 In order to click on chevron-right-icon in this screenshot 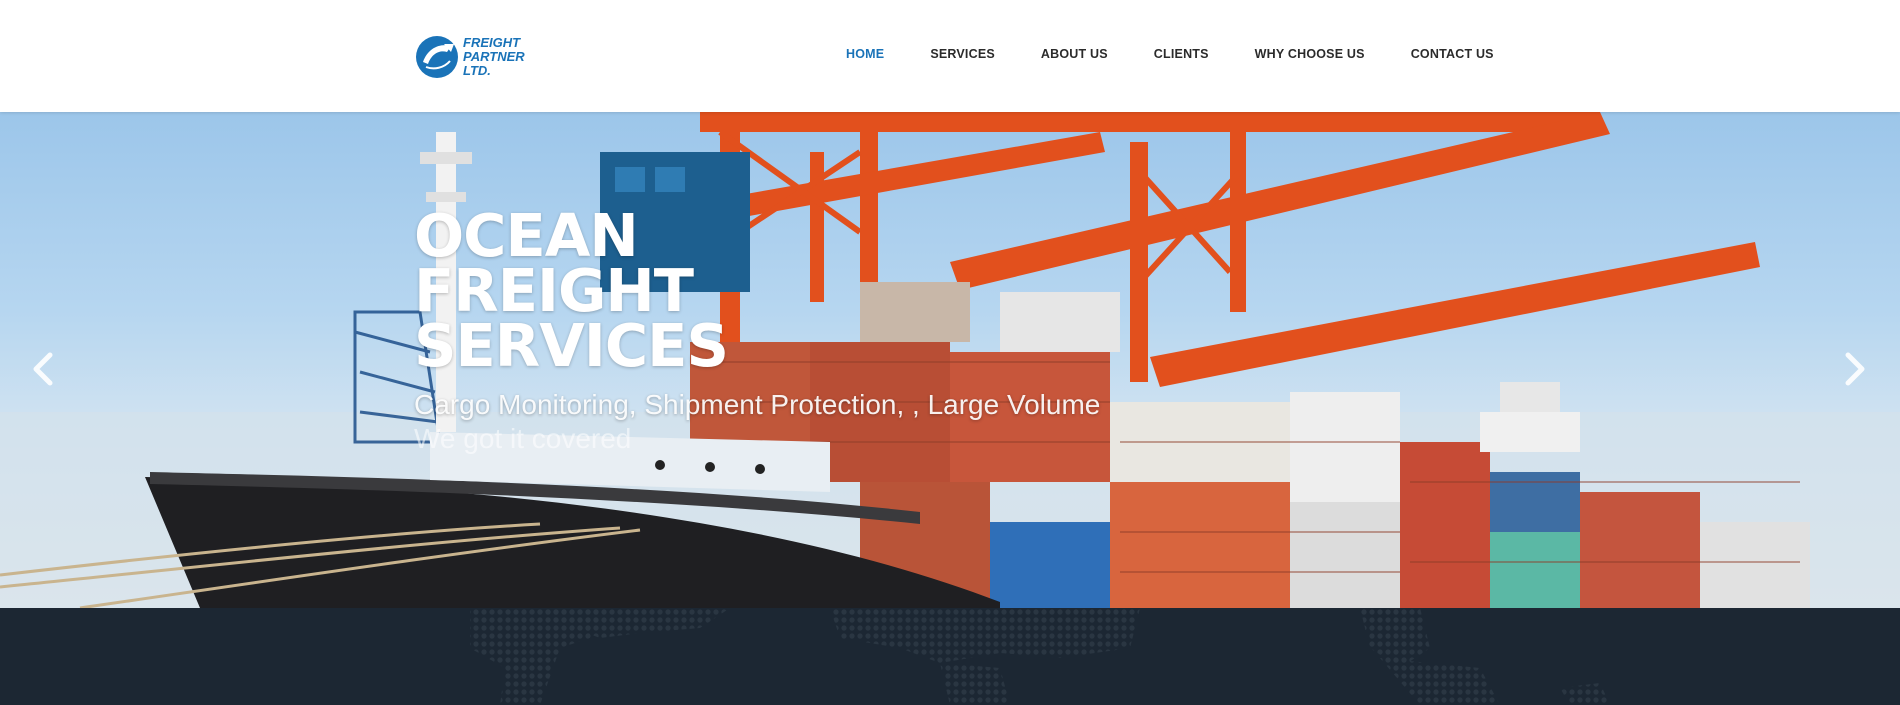, I will do `click(1855, 369)`.